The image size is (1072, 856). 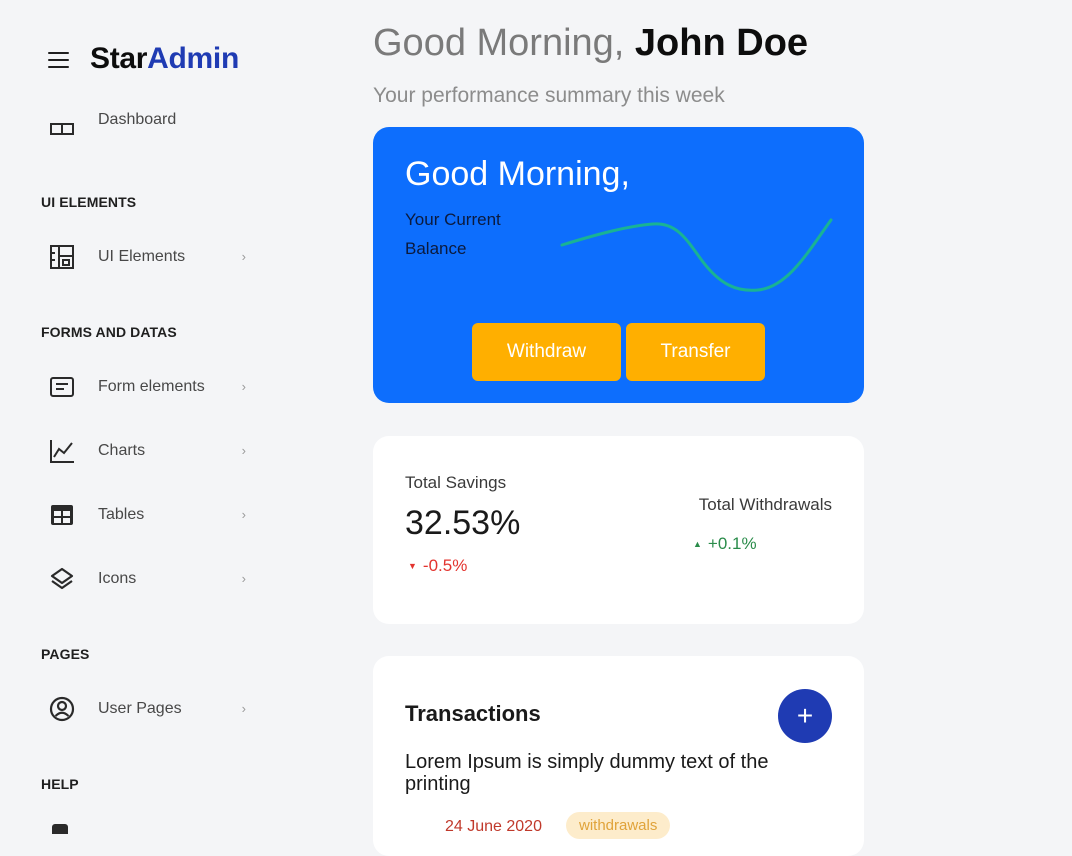 I want to click on status-badge: withdrawals, so click(x=618, y=825).